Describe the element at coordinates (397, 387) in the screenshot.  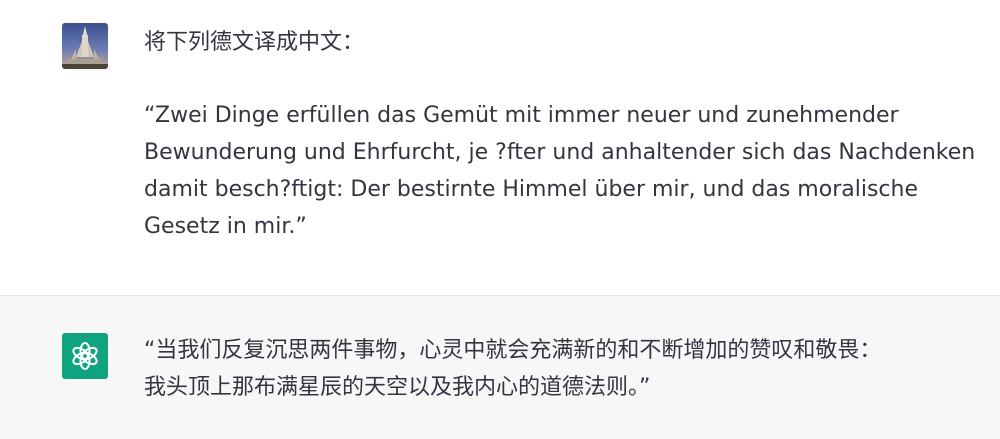
I see `message-line: 我头顶上那布满星辰的天空以及我内心的道德法则。”` at that location.